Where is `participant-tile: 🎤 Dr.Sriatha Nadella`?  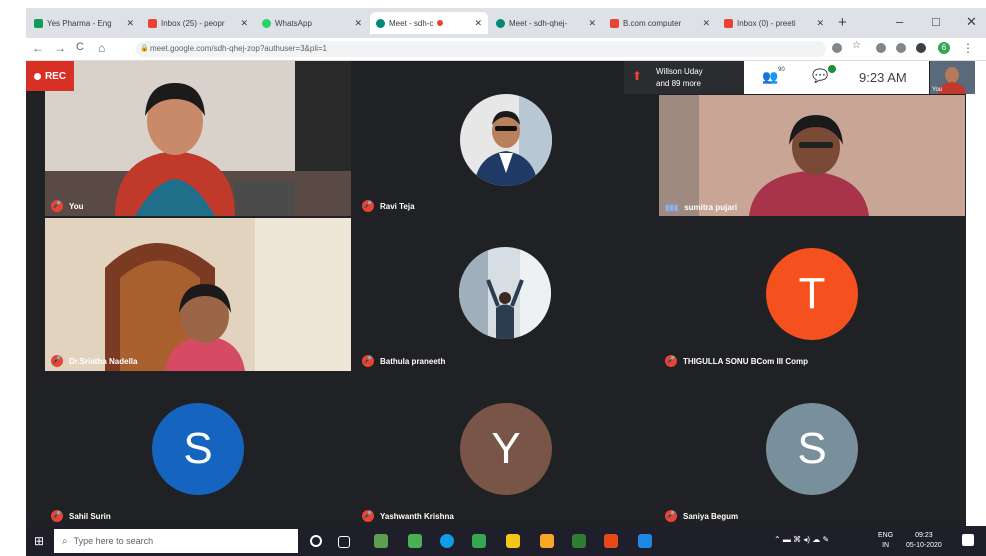 participant-tile: 🎤 Dr.Sriatha Nadella is located at coordinates (198, 294).